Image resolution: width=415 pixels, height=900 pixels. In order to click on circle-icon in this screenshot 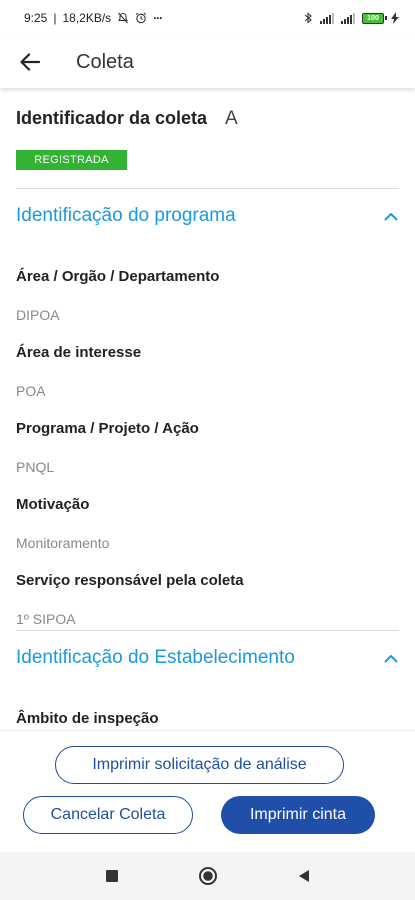, I will do `click(207, 876)`.